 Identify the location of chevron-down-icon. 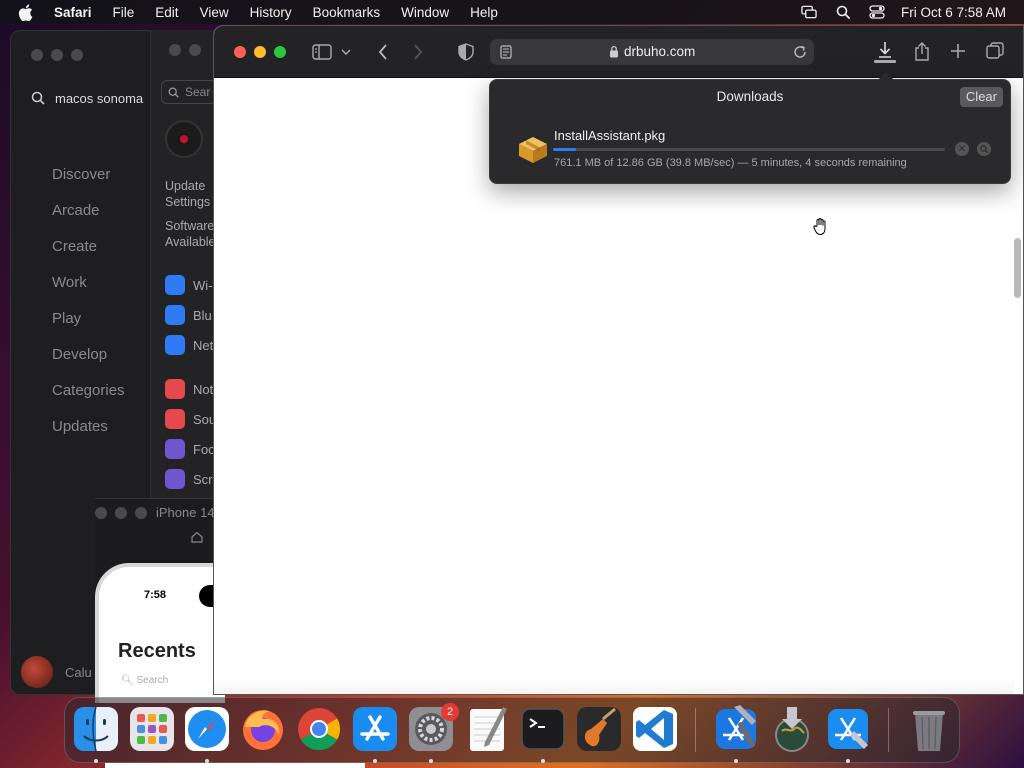
(346, 52).